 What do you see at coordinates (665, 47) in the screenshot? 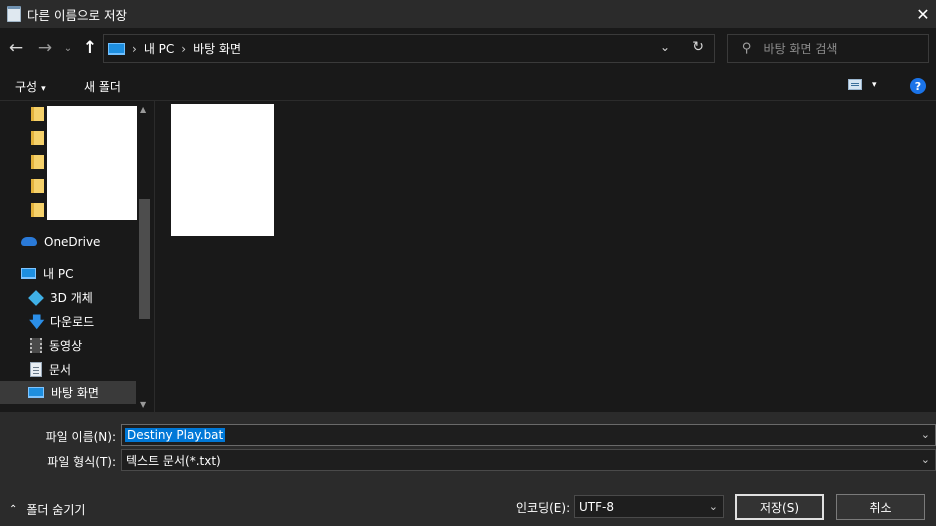
I see `address-dropdown-button: ⌄` at bounding box center [665, 47].